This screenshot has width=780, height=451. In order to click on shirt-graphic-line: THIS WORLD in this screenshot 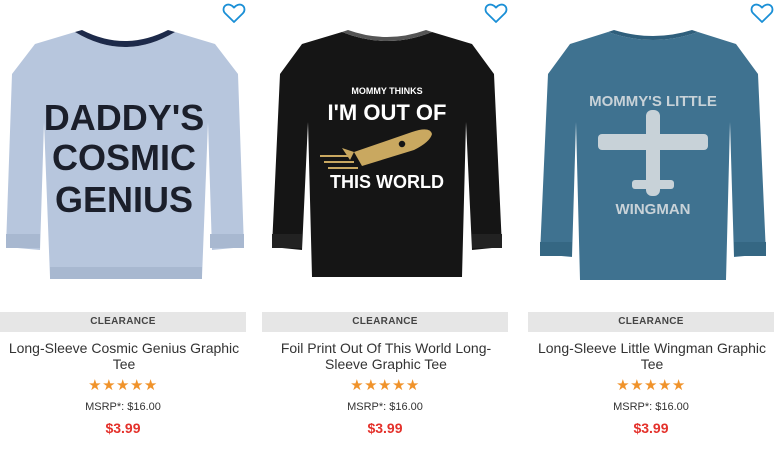, I will do `click(387, 182)`.